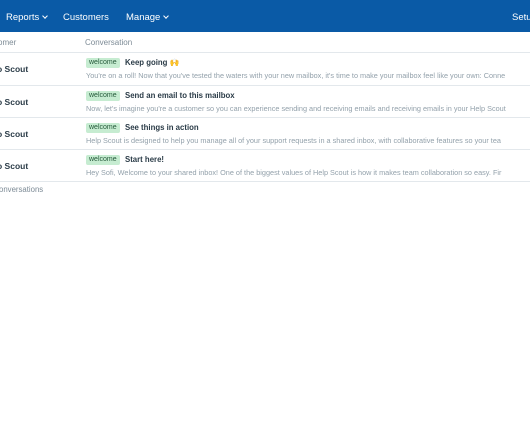  I want to click on conversation-count-footer: onversations, so click(22, 189).